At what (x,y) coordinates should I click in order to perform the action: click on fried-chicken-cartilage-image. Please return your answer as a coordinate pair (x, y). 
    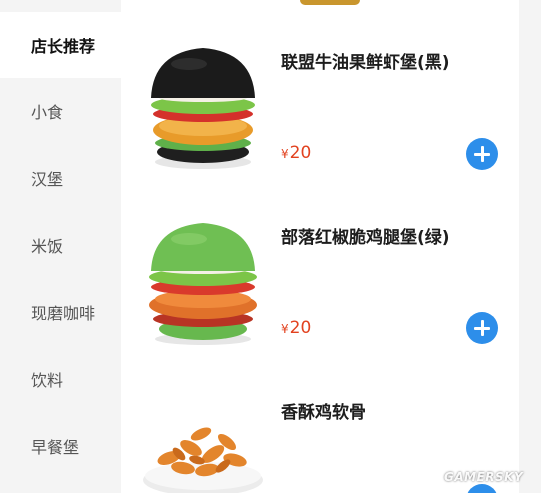
    Looking at the image, I should click on (203, 460).